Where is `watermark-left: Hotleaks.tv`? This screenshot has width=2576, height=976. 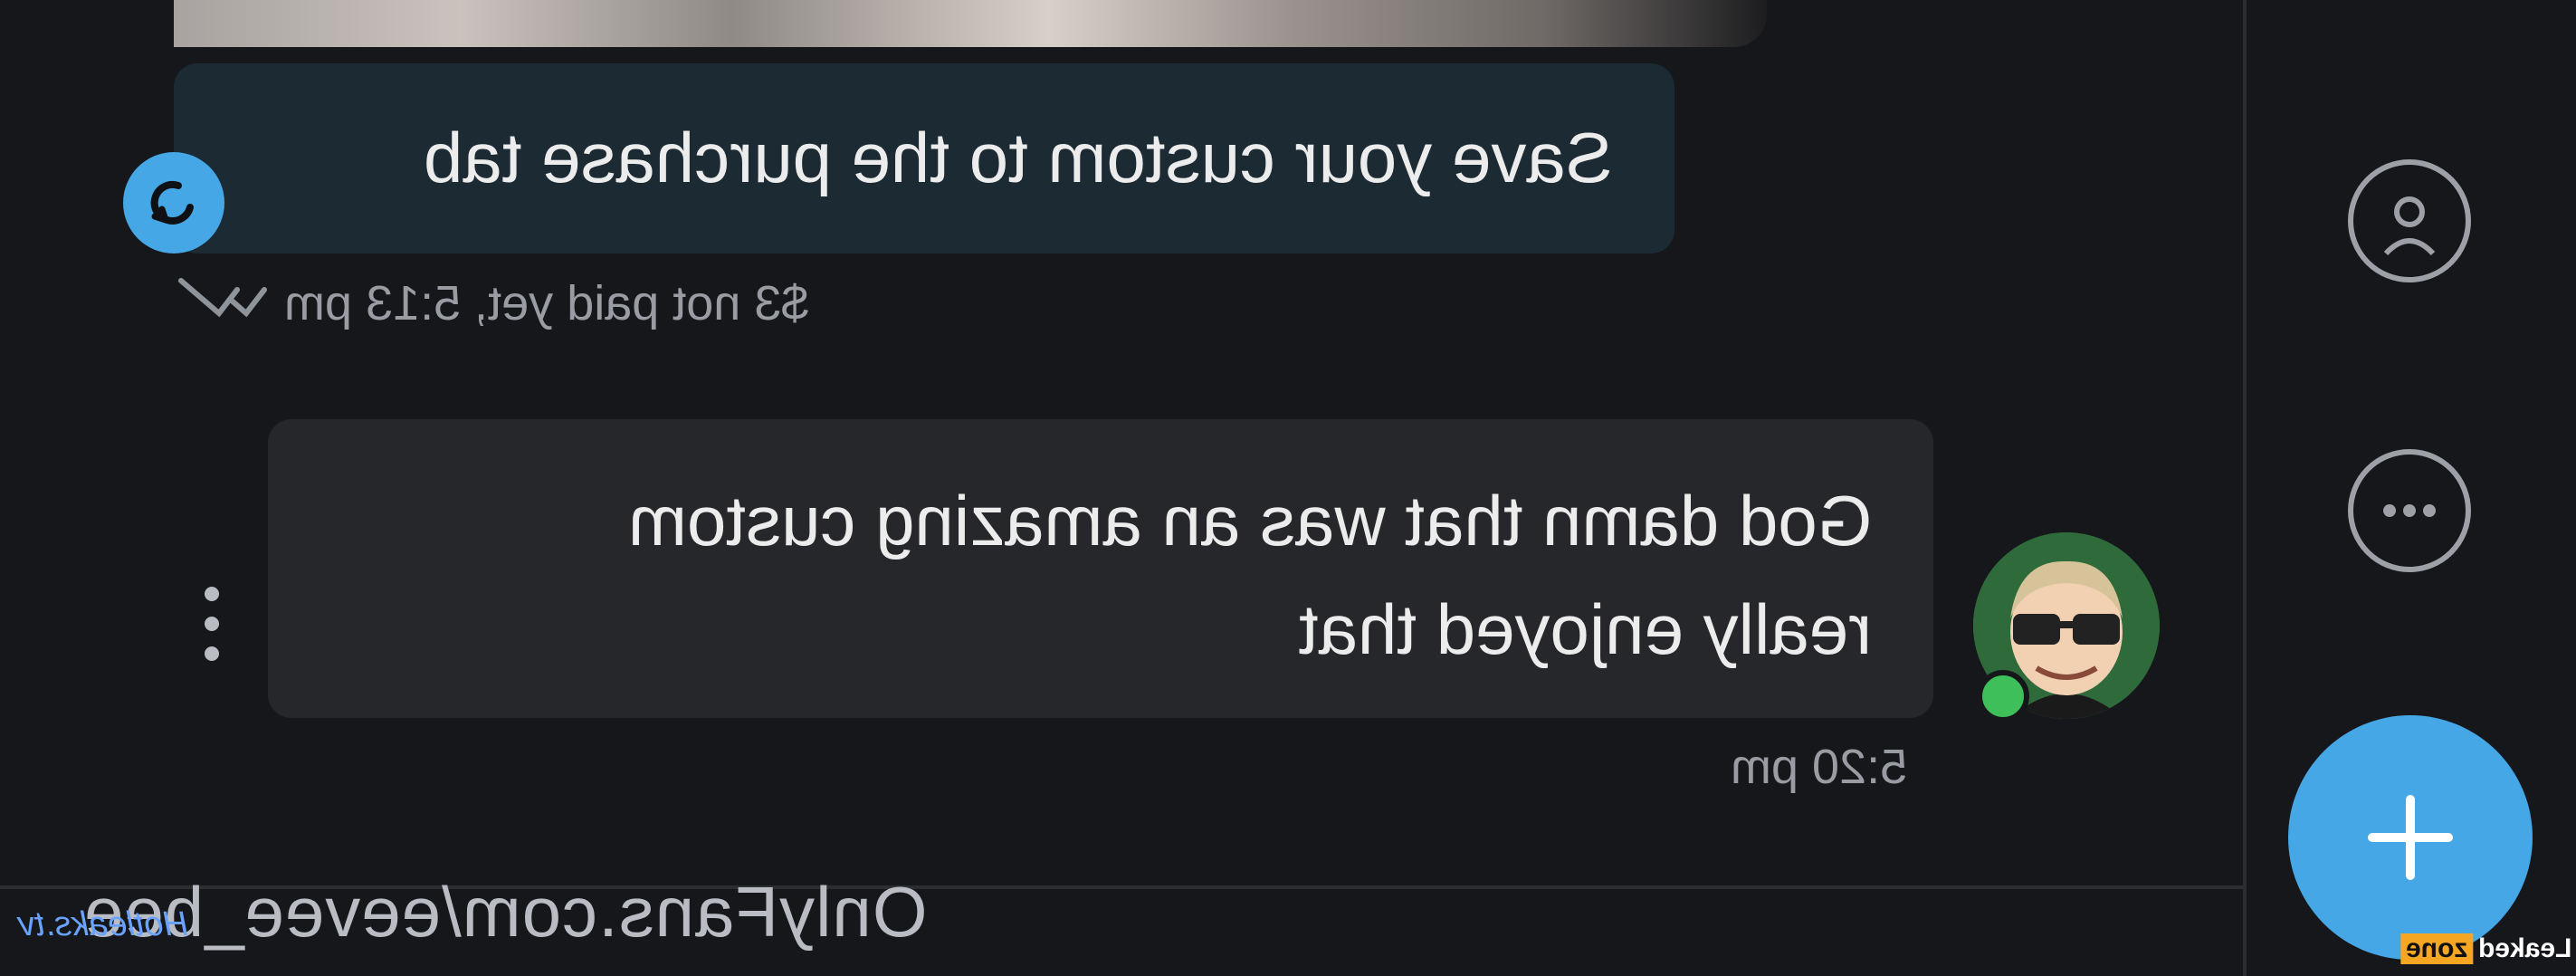 watermark-left: Hotleaks.tv is located at coordinates (103, 924).